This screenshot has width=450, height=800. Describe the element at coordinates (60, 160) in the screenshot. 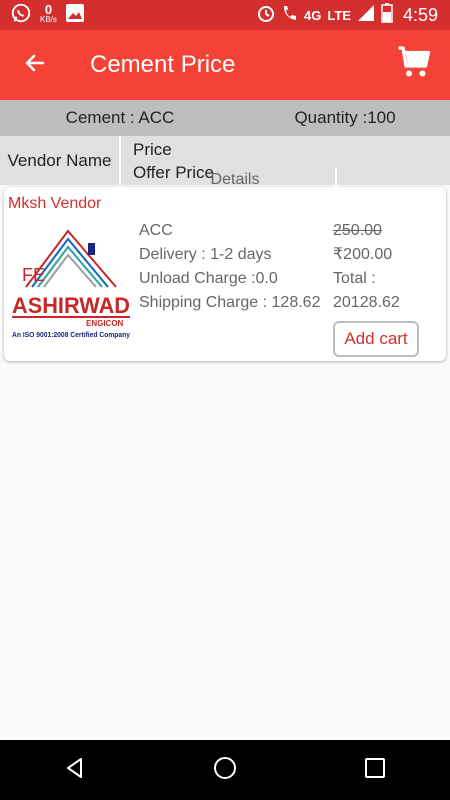

I see `header-vendor-name: Vendor Name` at that location.